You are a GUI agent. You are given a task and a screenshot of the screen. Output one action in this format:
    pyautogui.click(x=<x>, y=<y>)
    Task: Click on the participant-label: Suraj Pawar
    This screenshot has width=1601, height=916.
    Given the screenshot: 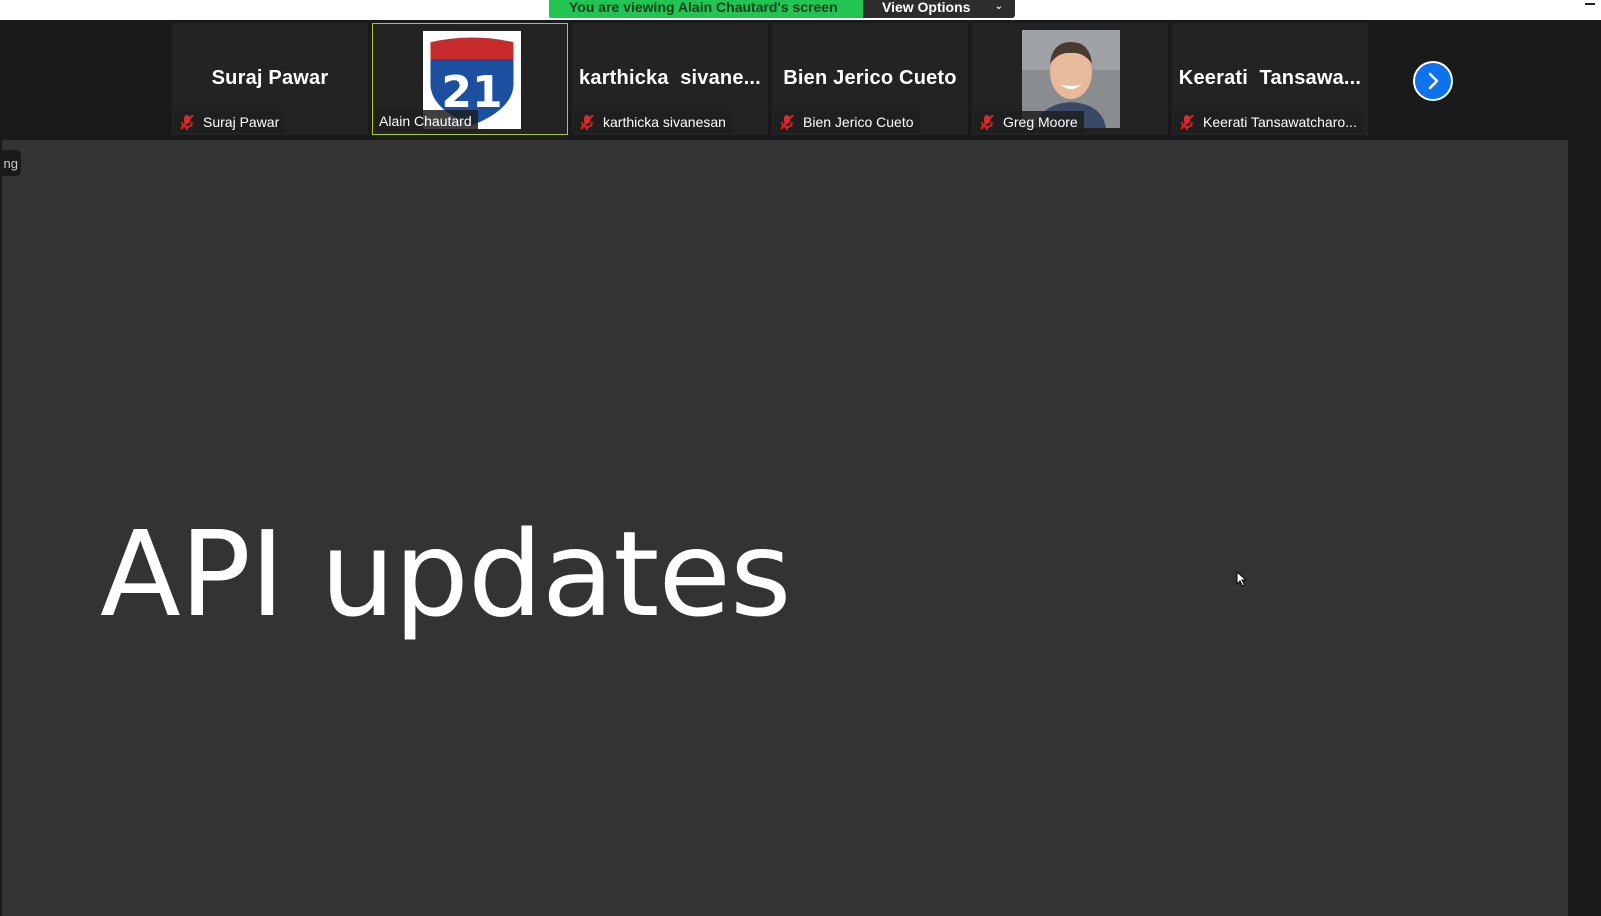 What is the action you would take?
    pyautogui.click(x=230, y=122)
    